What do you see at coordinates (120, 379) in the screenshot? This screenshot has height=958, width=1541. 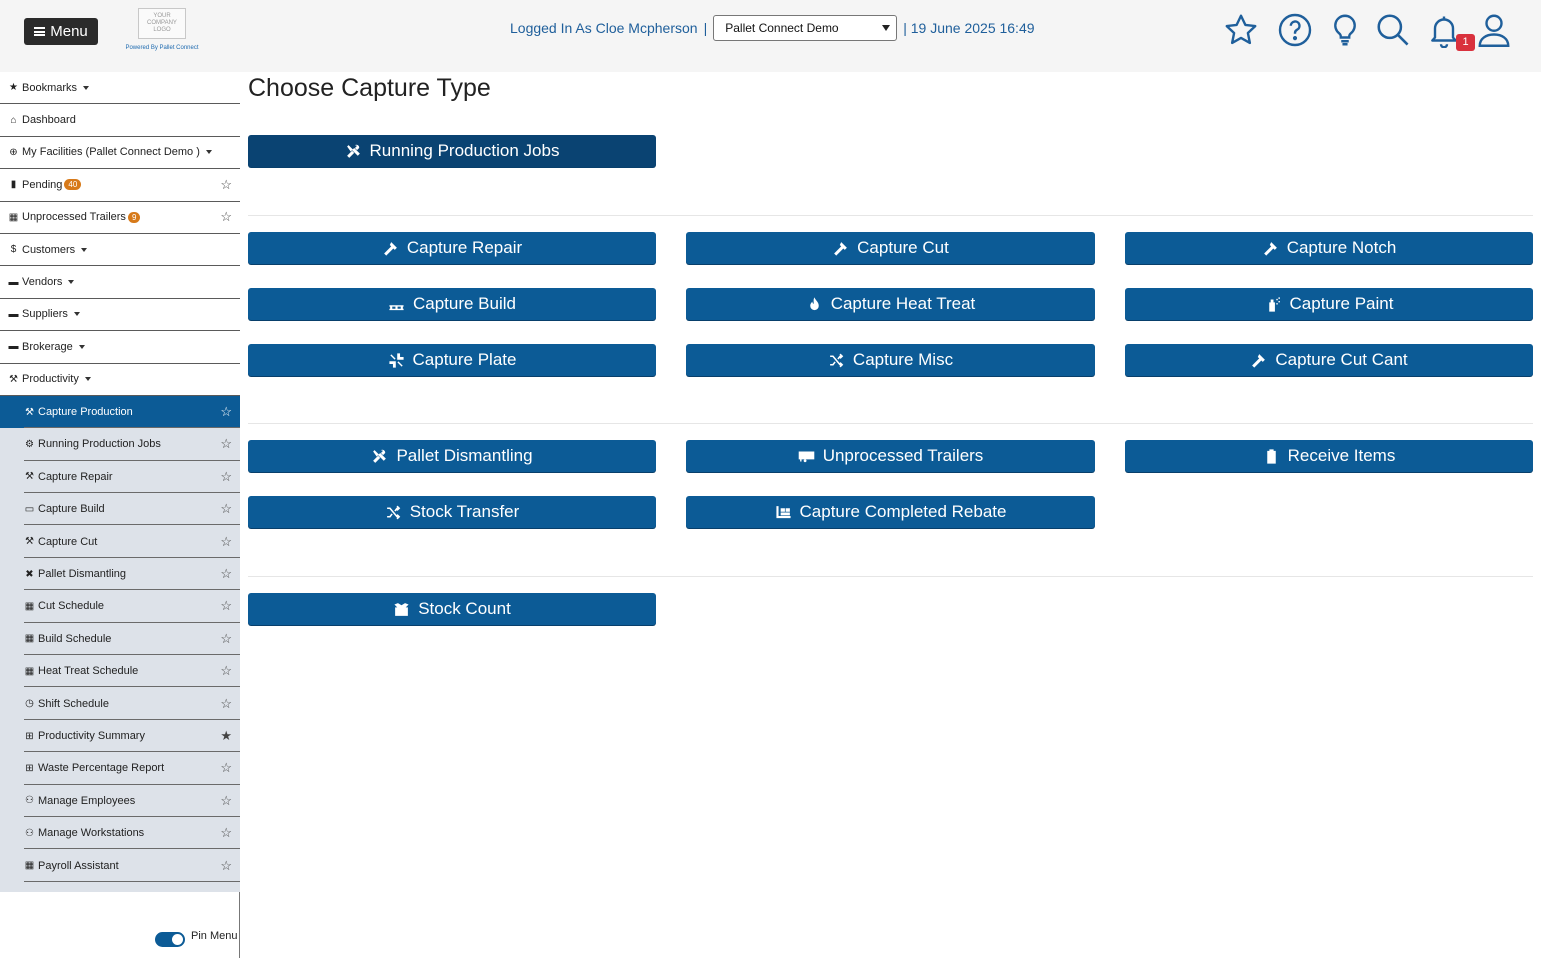 I see `sidebar-item-productivity: ⚒ Productivity` at bounding box center [120, 379].